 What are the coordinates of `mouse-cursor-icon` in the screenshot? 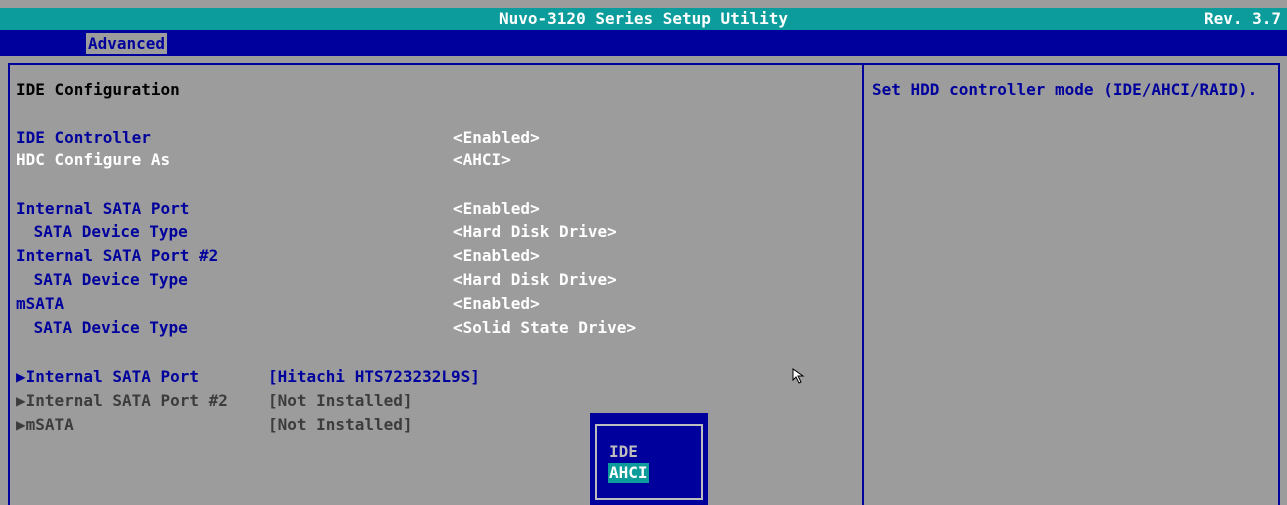 It's located at (798, 376).